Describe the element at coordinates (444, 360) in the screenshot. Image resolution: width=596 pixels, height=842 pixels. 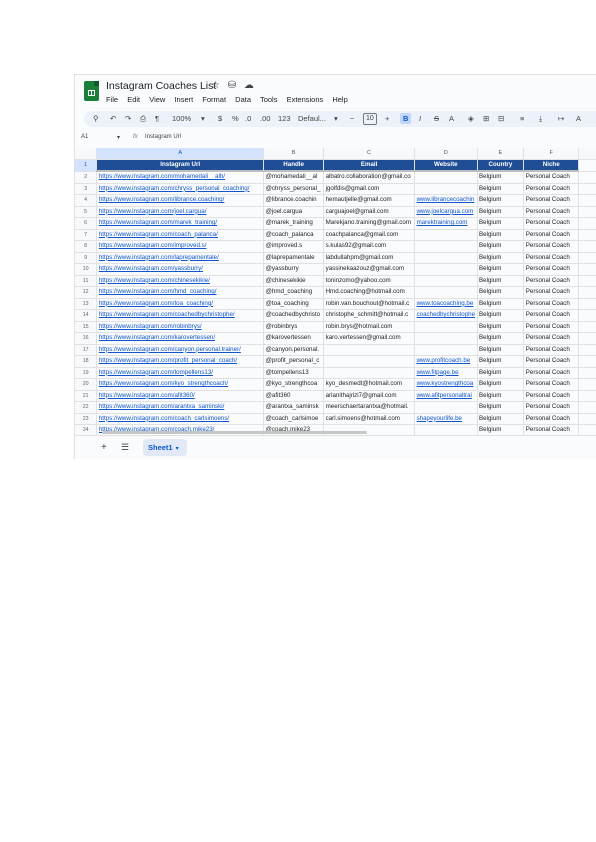
I see `cell-website-link: www.profitcoach.be` at that location.